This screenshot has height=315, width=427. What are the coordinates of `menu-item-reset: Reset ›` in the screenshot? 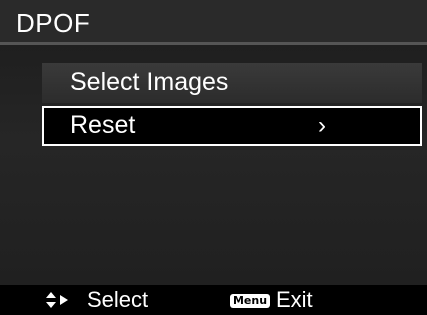 It's located at (232, 126).